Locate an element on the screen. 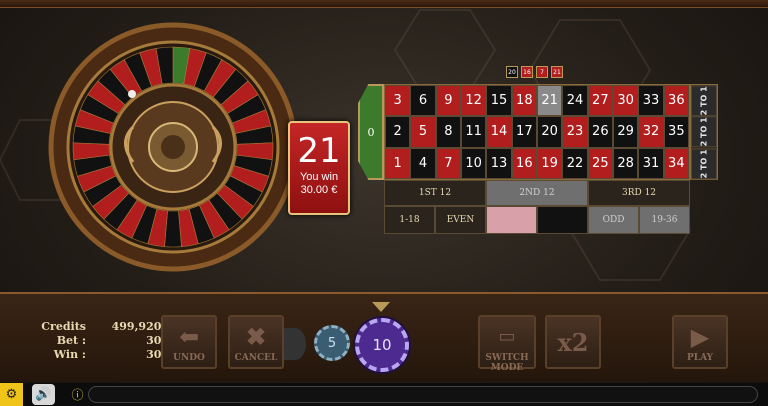 This screenshot has width=768, height=406. number-cell: 21 is located at coordinates (550, 101).